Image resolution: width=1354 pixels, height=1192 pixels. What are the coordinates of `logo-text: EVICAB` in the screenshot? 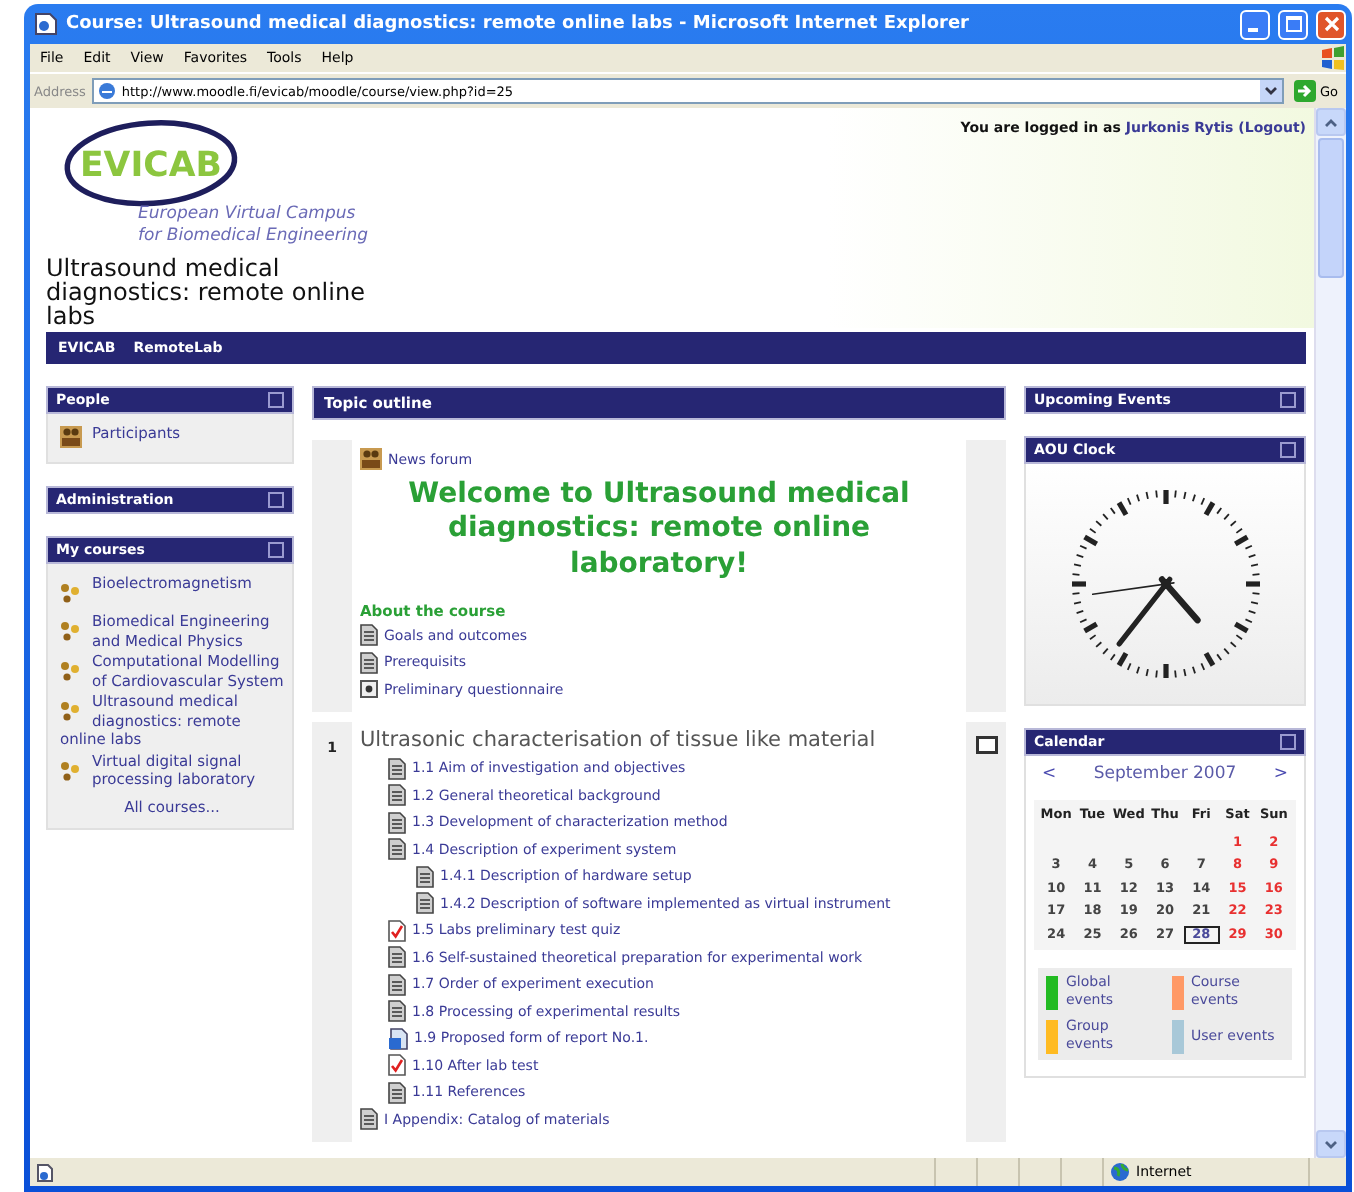 It's located at (151, 165).